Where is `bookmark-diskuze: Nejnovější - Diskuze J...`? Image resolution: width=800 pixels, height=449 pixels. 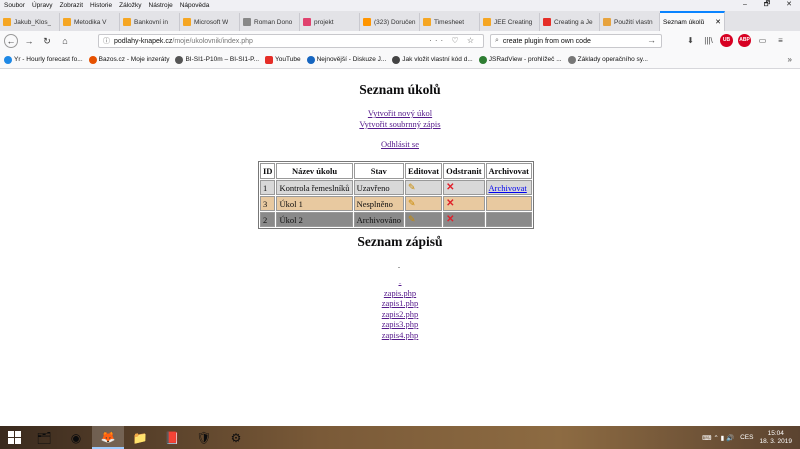
bookmark-diskuze: Nejnovější - Diskuze J... is located at coordinates (346, 59).